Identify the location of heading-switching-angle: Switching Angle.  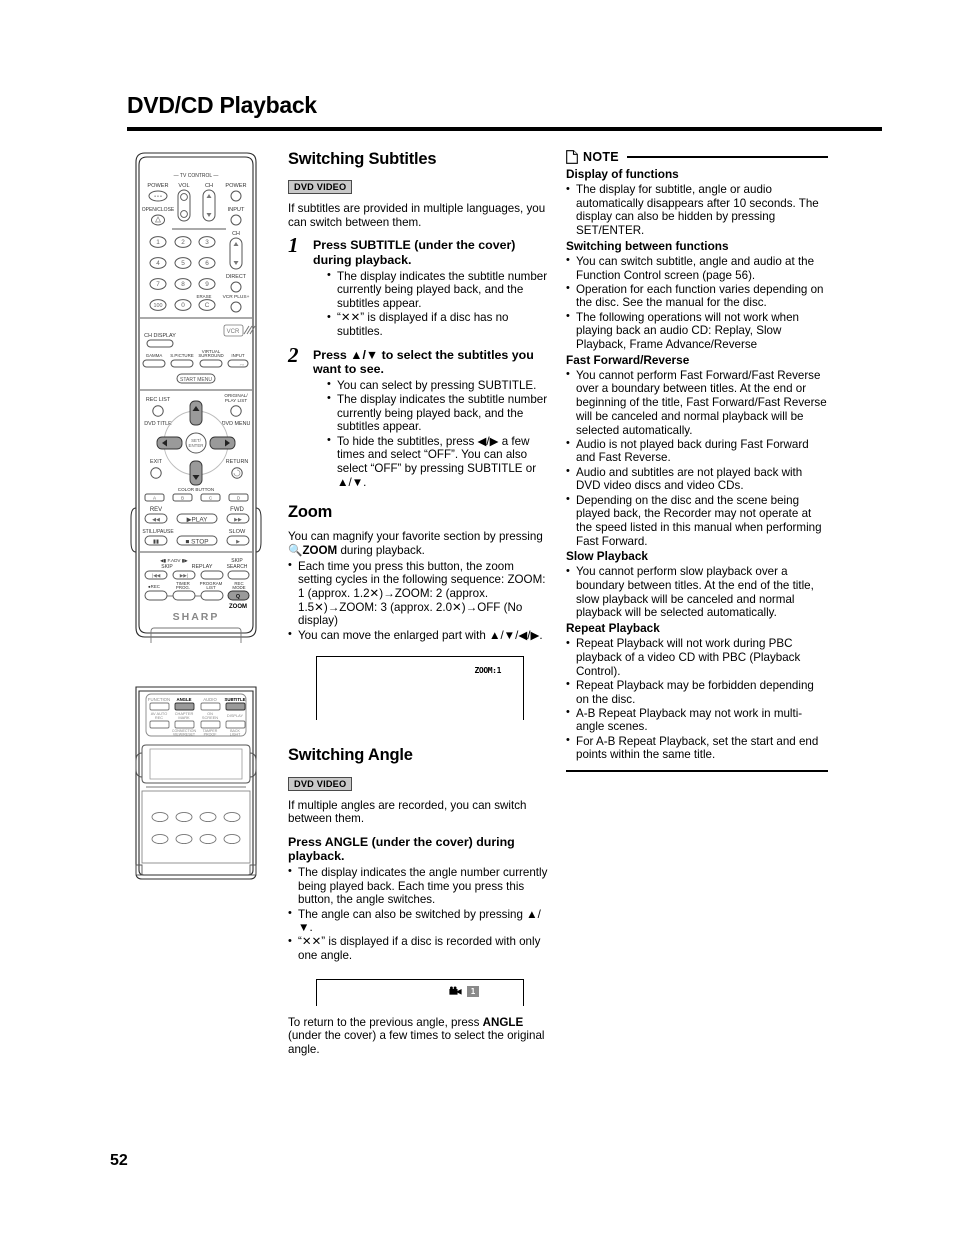
(350, 755).